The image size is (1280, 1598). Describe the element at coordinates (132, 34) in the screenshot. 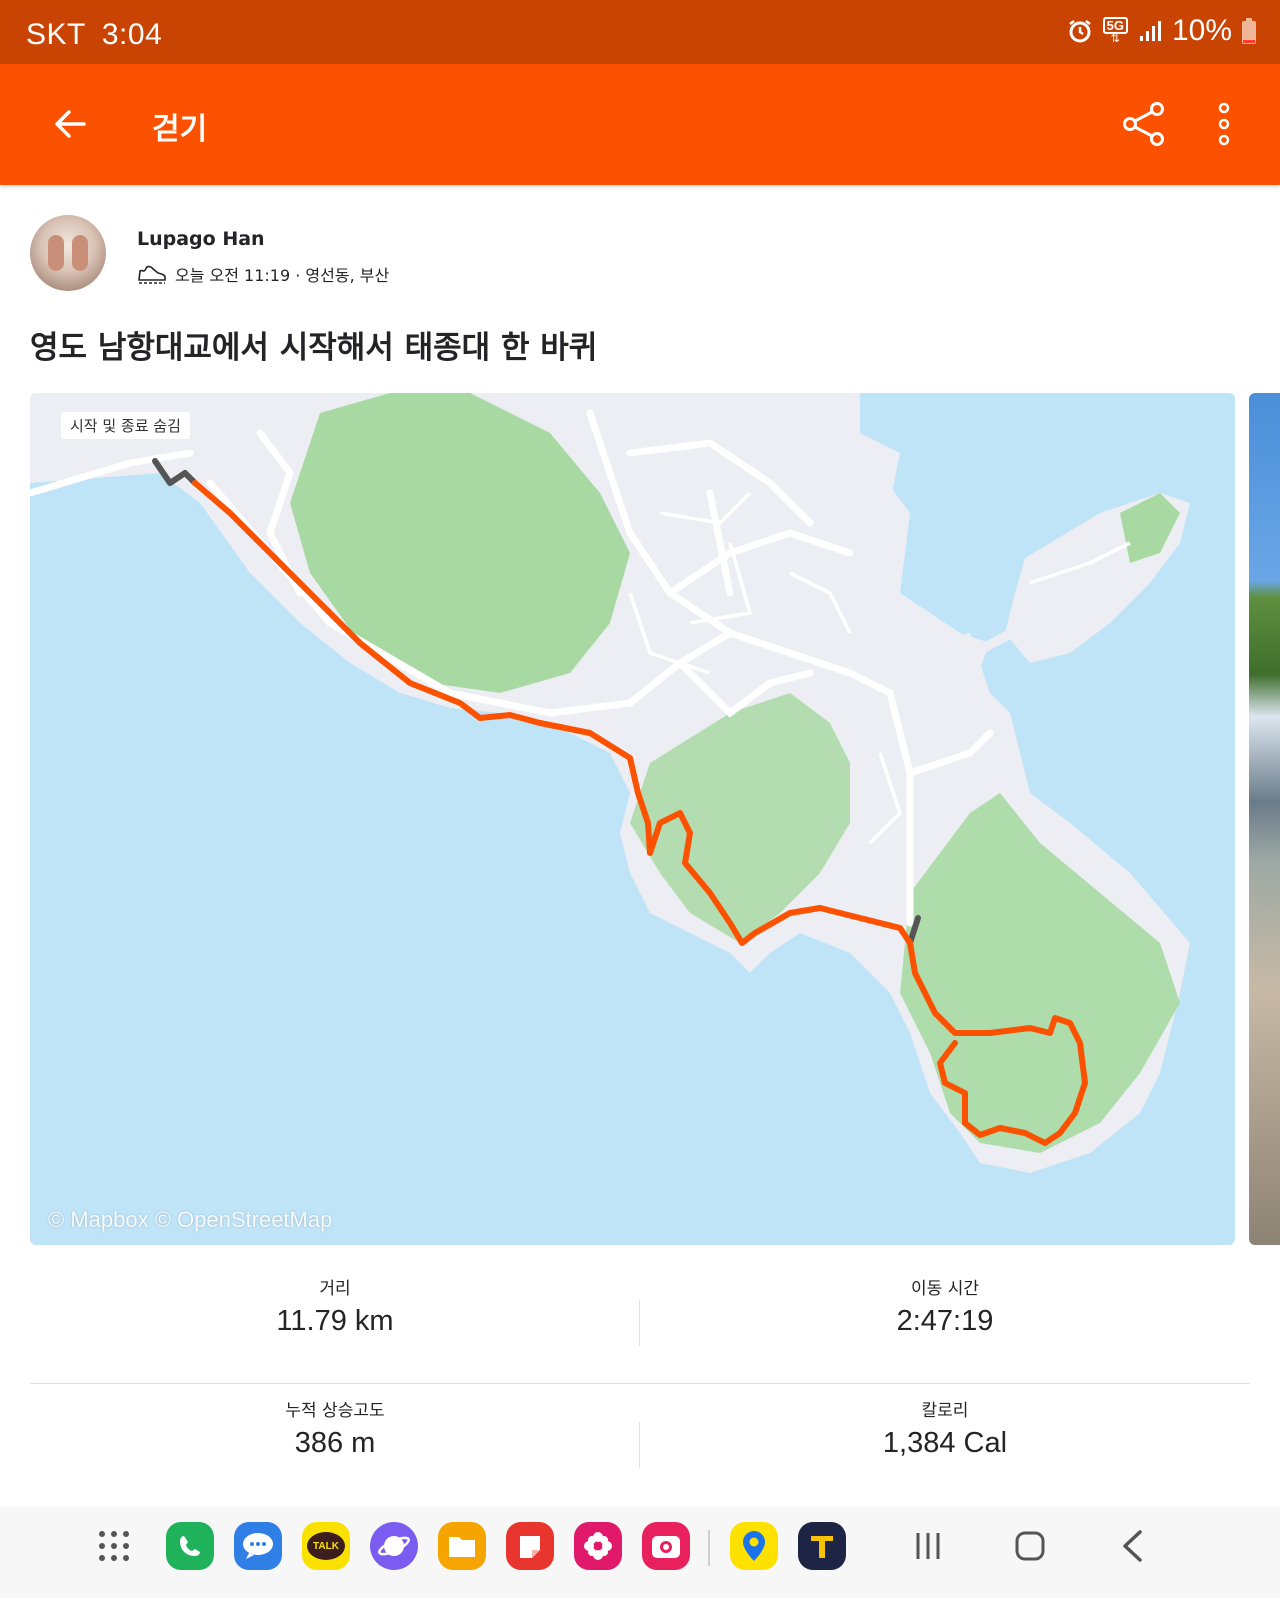

I see `clock: 3:04` at that location.